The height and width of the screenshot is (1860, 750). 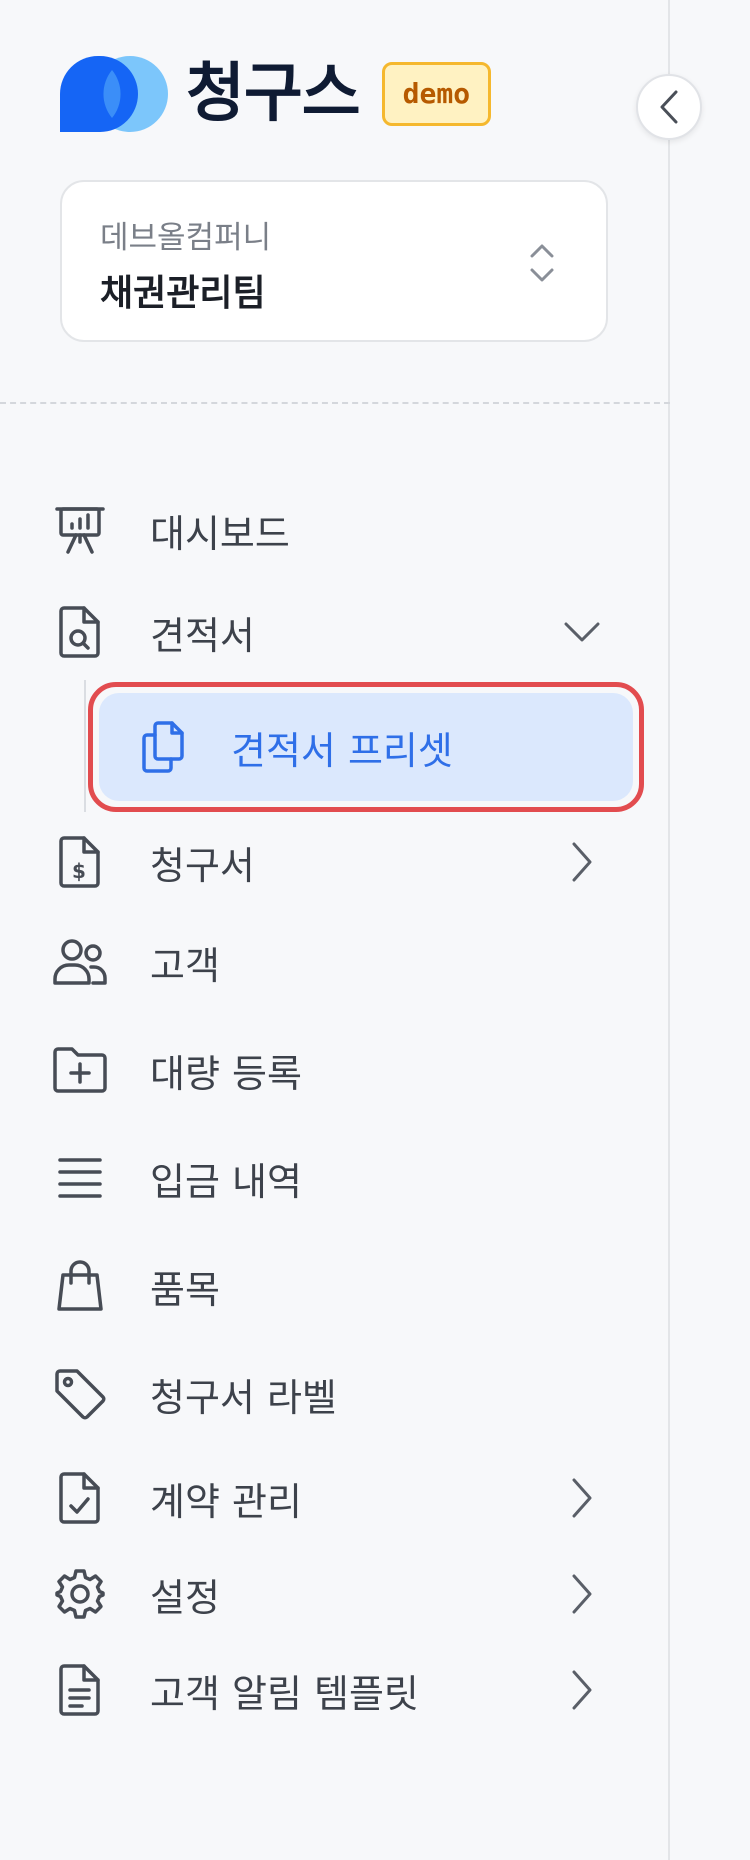 What do you see at coordinates (80, 1070) in the screenshot?
I see `folder-plus-icon` at bounding box center [80, 1070].